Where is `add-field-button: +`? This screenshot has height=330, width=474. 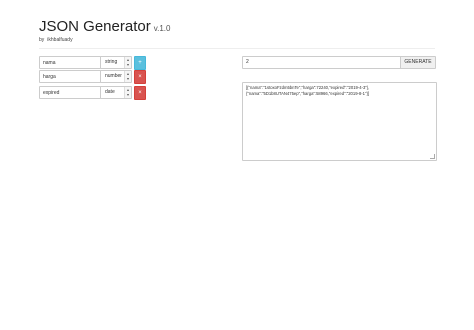 add-field-button: + is located at coordinates (140, 63).